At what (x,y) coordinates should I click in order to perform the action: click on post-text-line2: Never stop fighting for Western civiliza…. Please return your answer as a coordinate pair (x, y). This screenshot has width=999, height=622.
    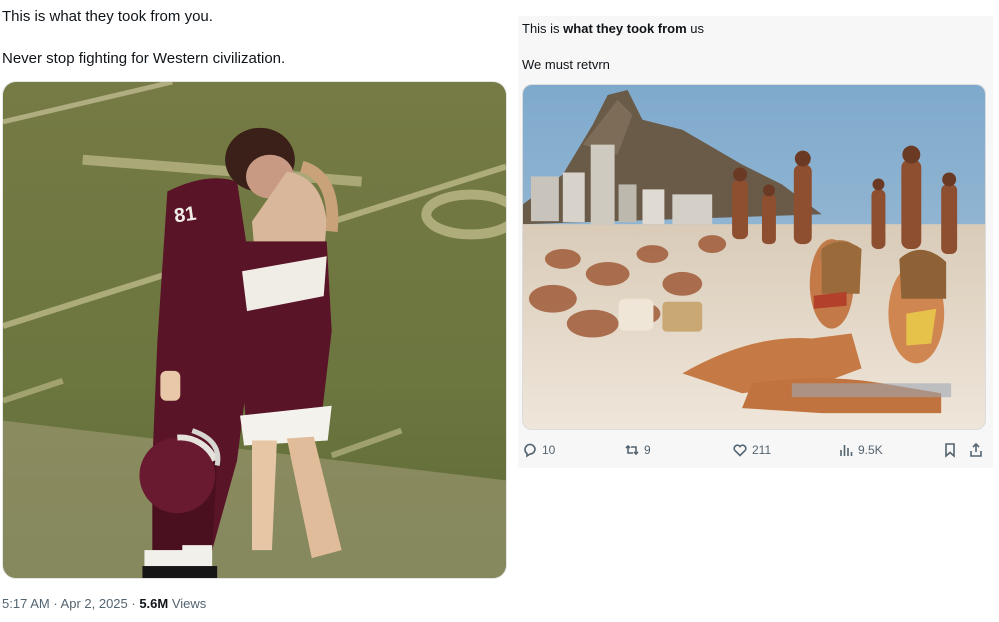
    Looking at the image, I should click on (144, 58).